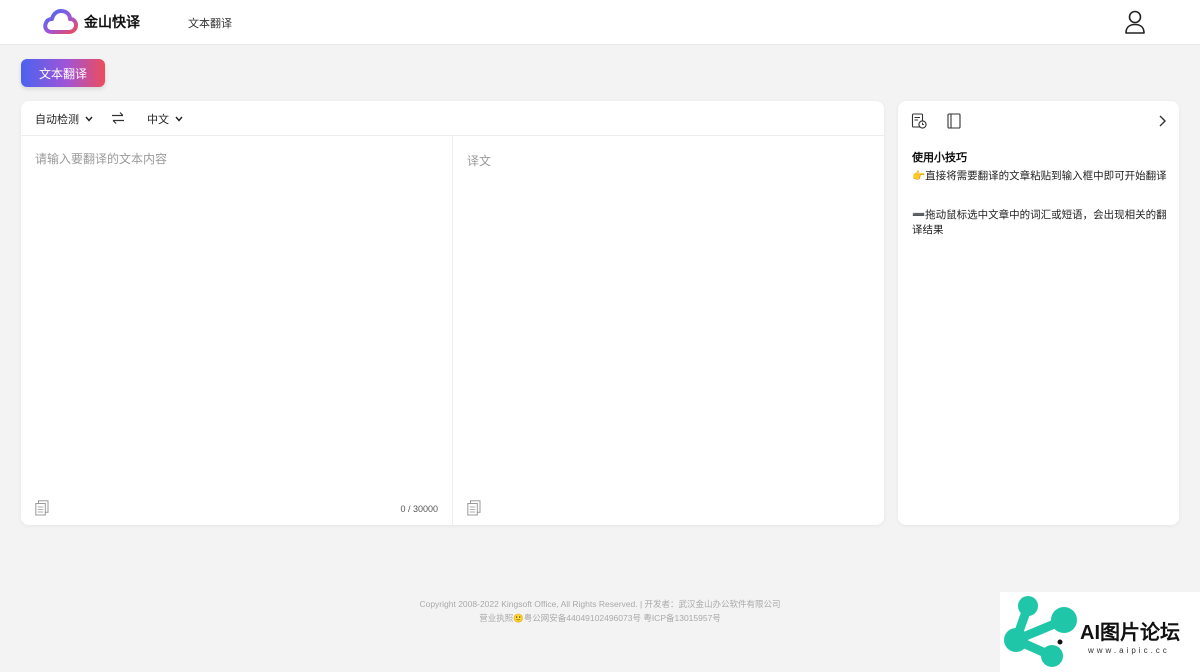  Describe the element at coordinates (939, 158) in the screenshot. I see `tips-title: 使用小技巧` at that location.